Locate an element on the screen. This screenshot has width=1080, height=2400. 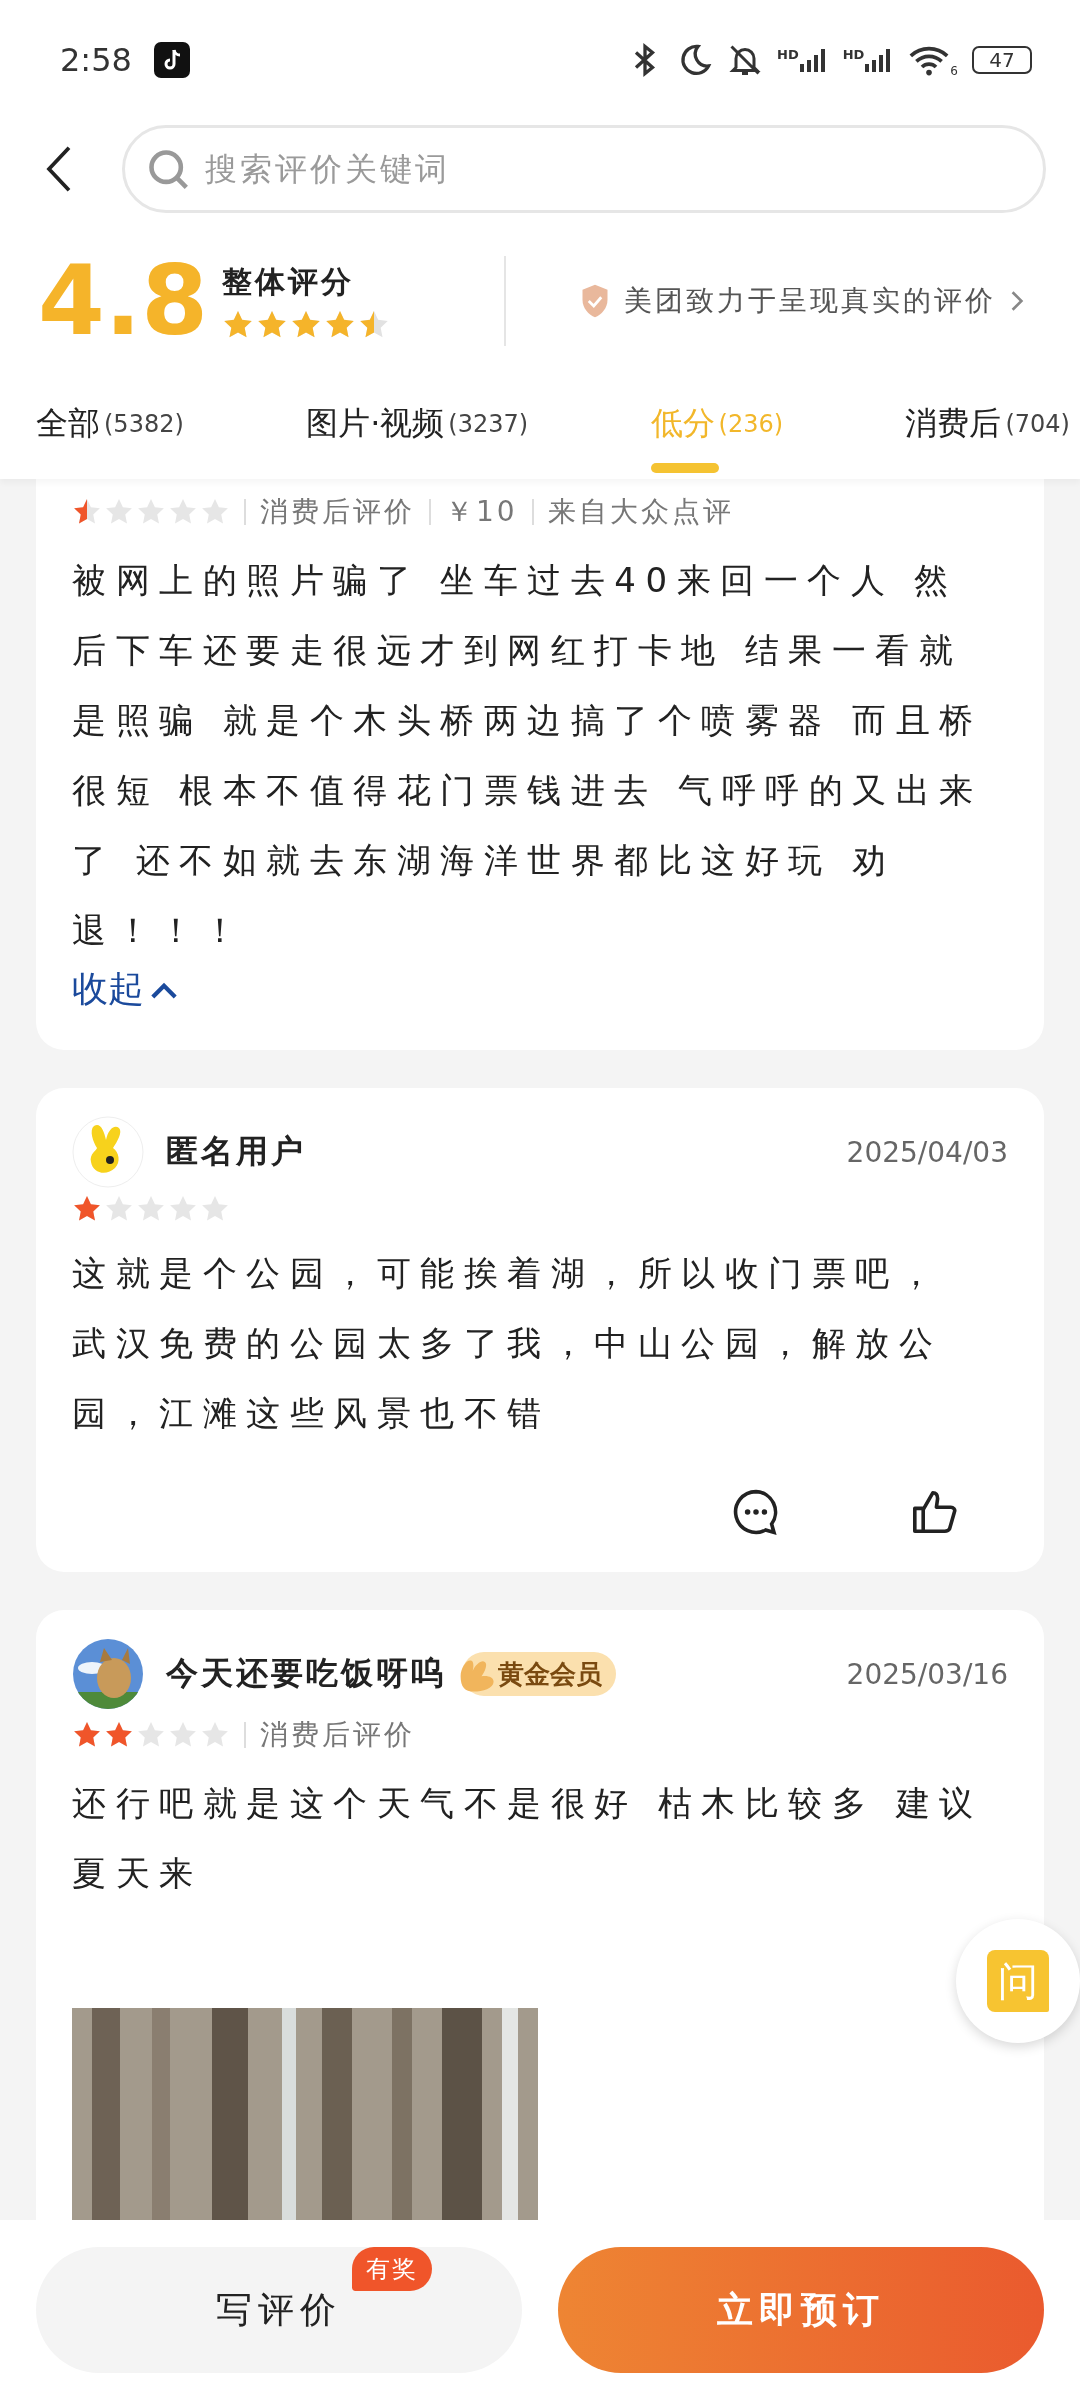
chevron-right-icon is located at coordinates (1016, 301).